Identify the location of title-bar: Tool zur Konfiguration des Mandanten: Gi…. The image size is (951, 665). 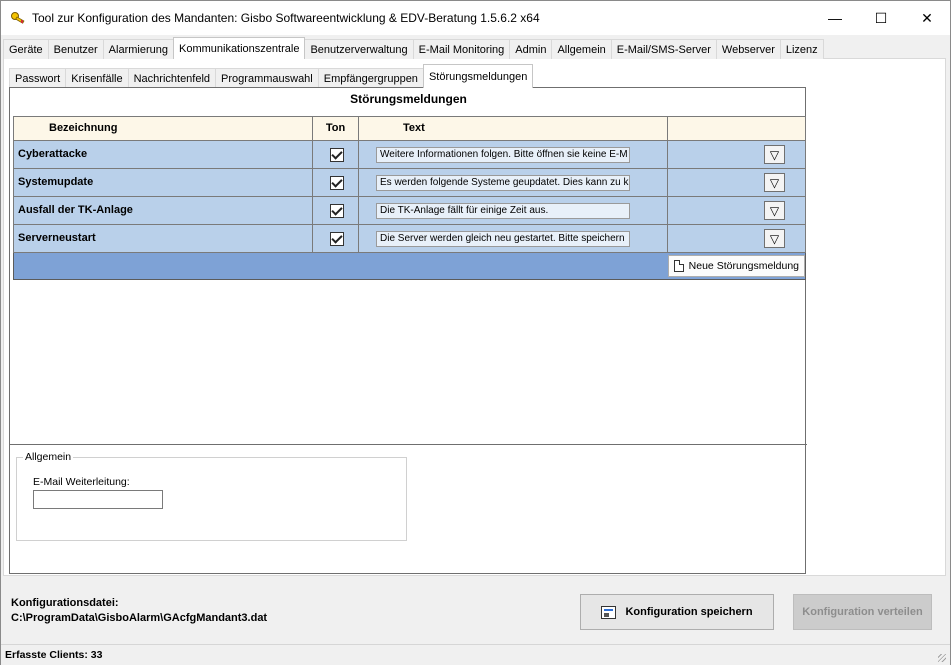
(475, 18).